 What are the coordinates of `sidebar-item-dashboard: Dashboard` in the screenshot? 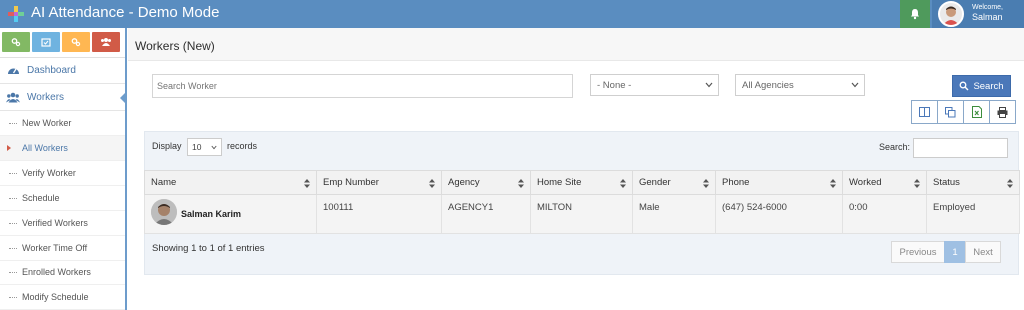 It's located at (62, 71).